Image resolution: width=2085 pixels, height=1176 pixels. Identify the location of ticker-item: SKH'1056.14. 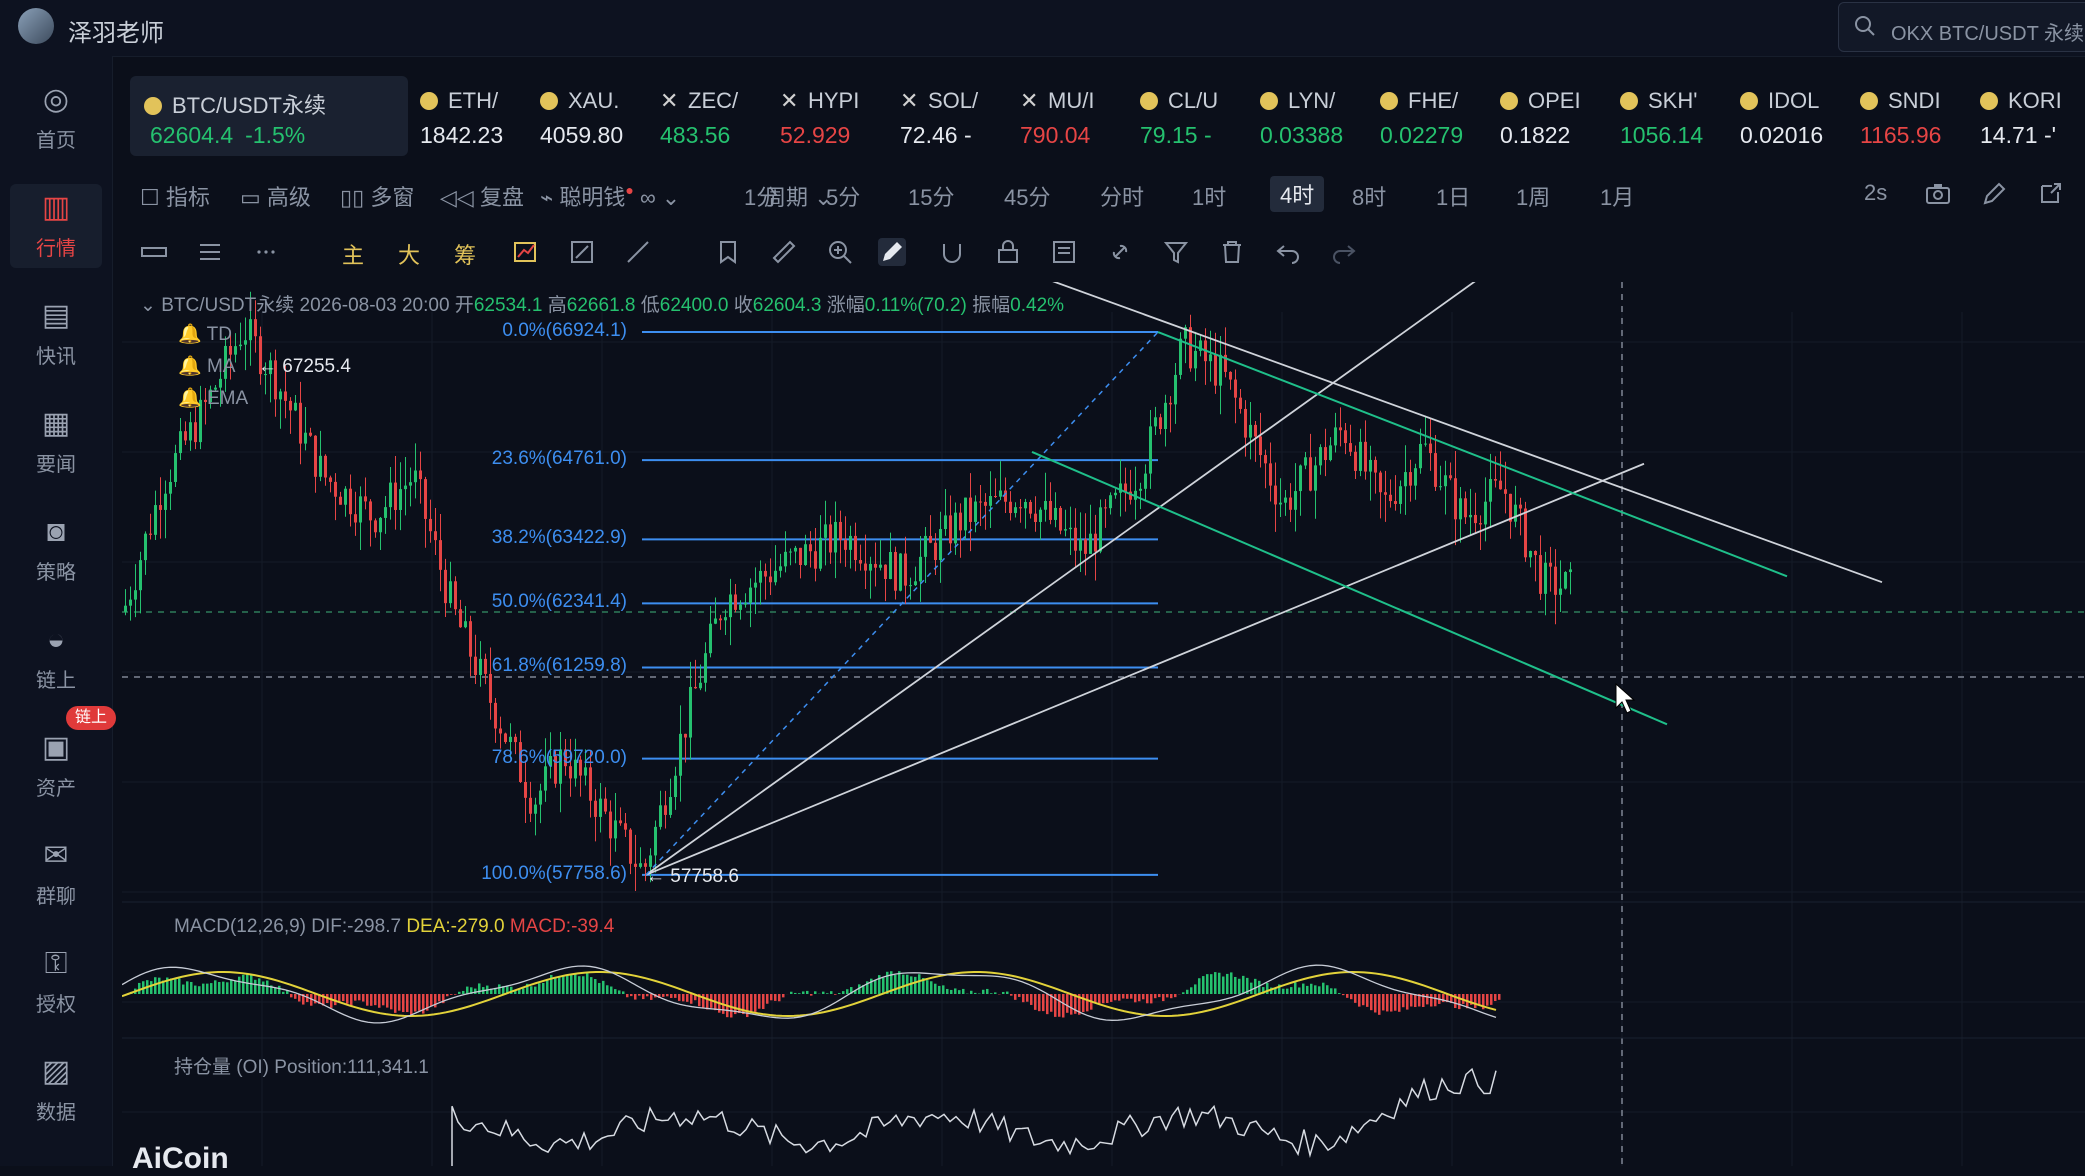
(1676, 116).